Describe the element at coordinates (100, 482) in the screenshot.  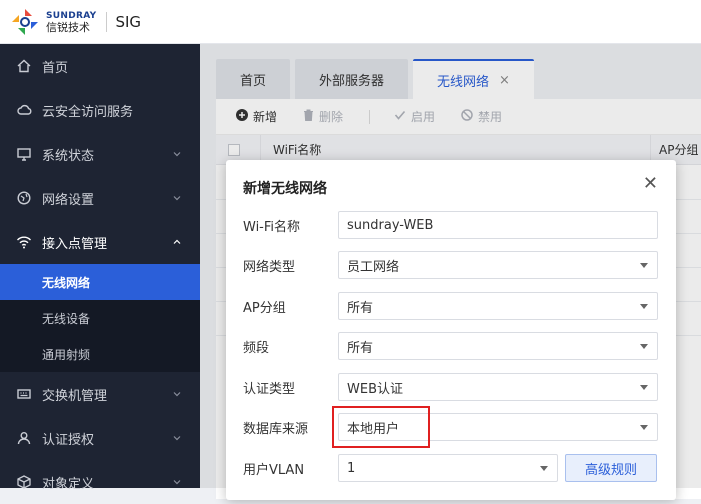
I see `sidebar-item-object-definition: 对象定义` at that location.